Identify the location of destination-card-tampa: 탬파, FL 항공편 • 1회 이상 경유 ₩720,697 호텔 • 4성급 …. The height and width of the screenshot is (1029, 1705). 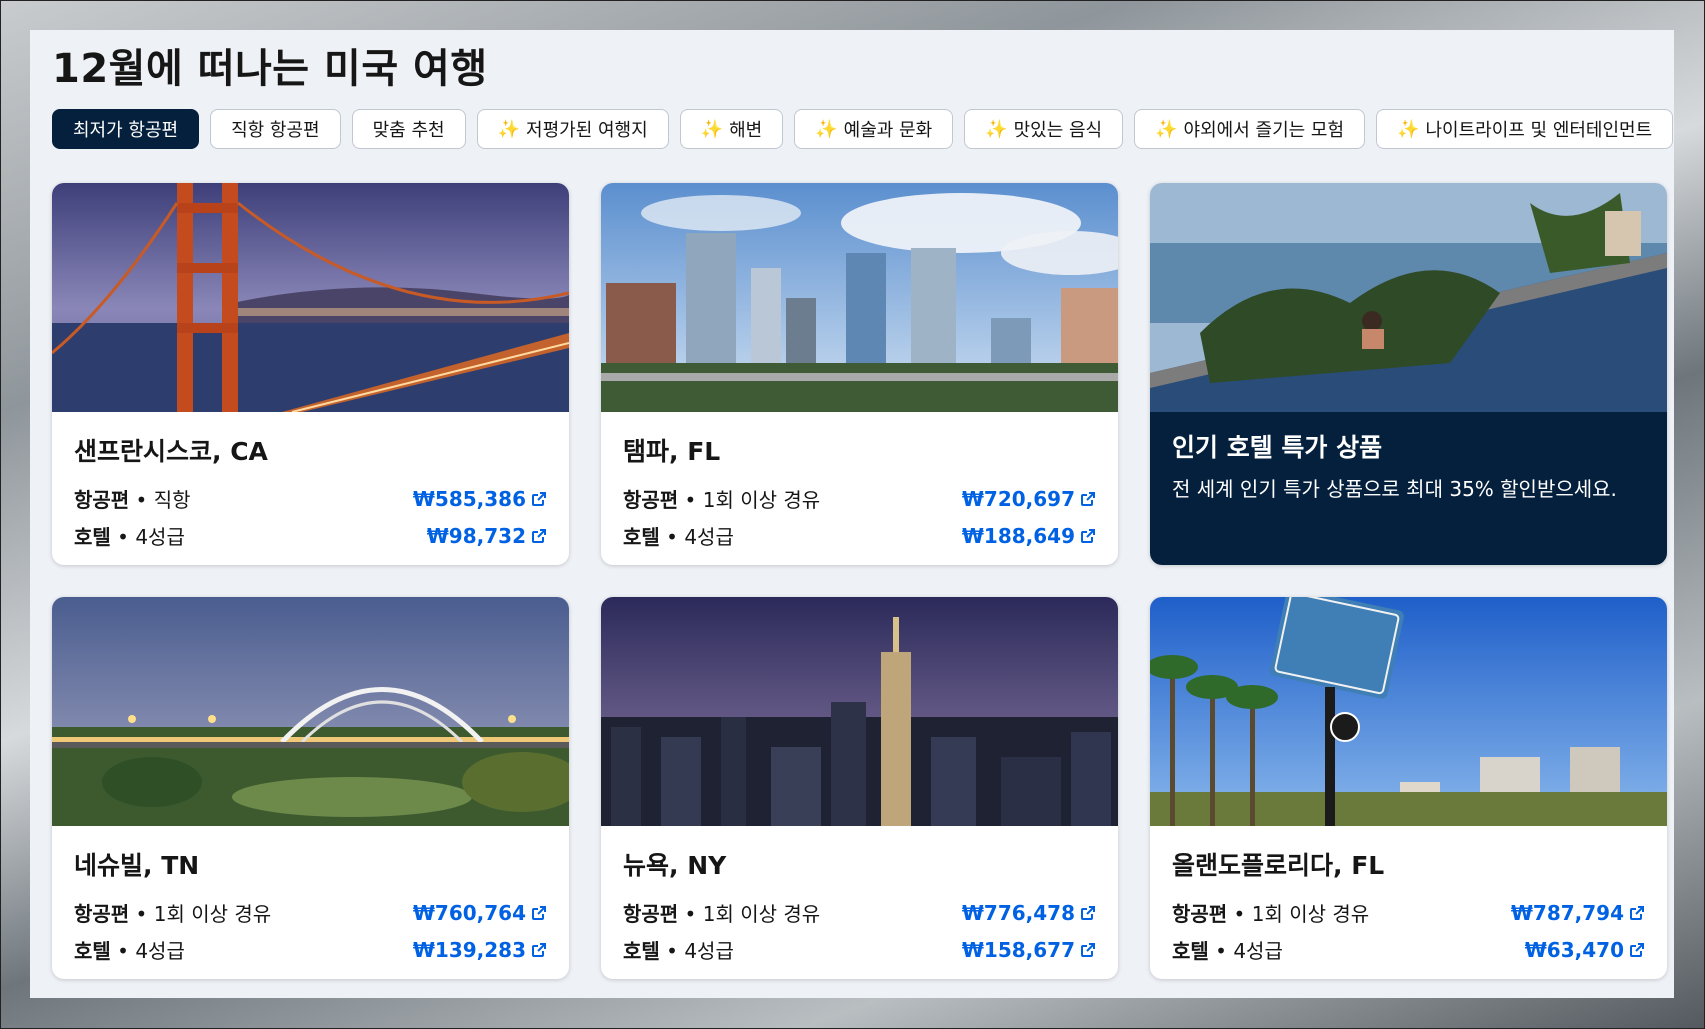
(859, 374).